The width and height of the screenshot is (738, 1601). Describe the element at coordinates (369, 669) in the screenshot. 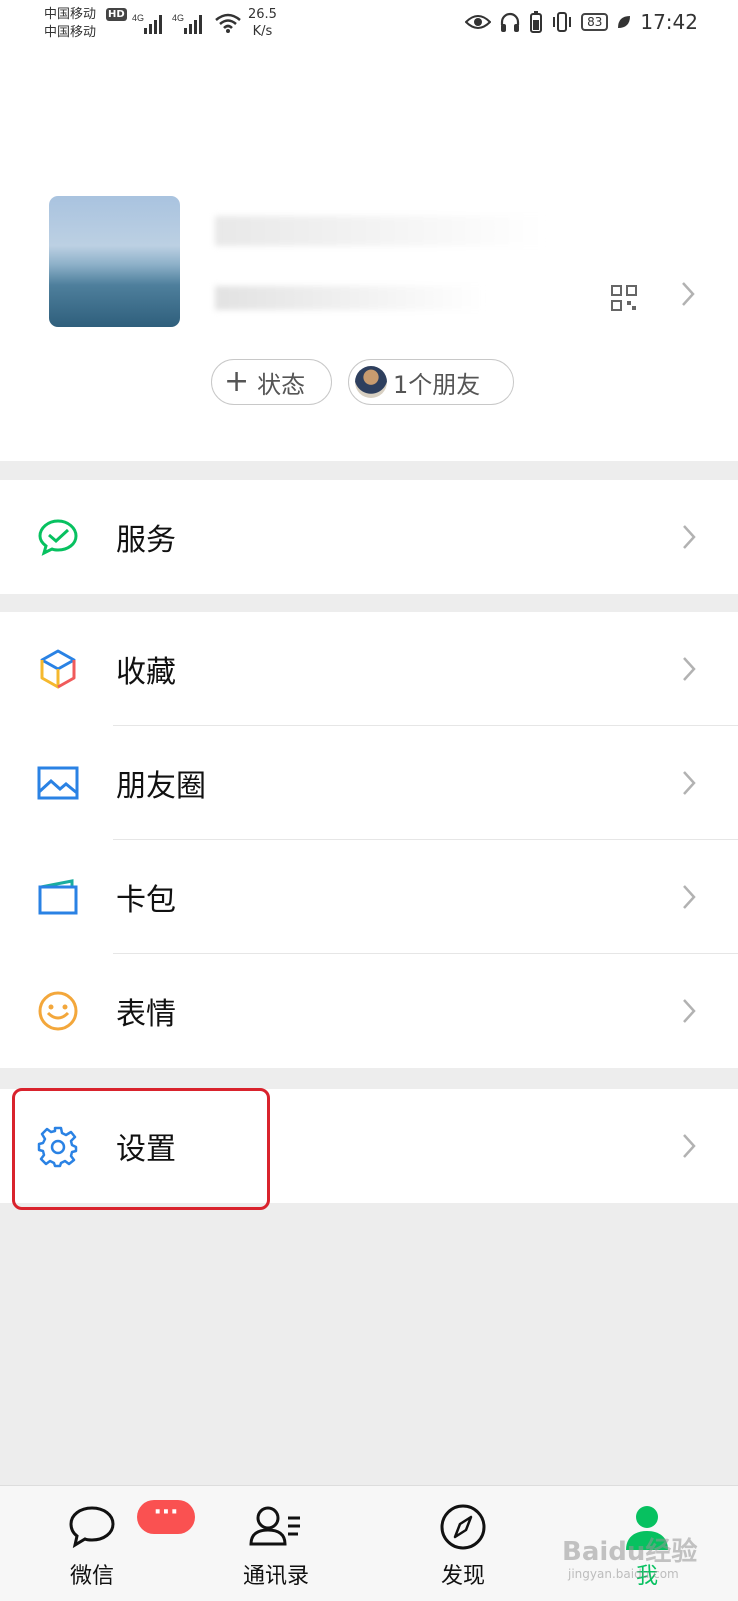

I see `menu-item-favorites: 收藏` at that location.